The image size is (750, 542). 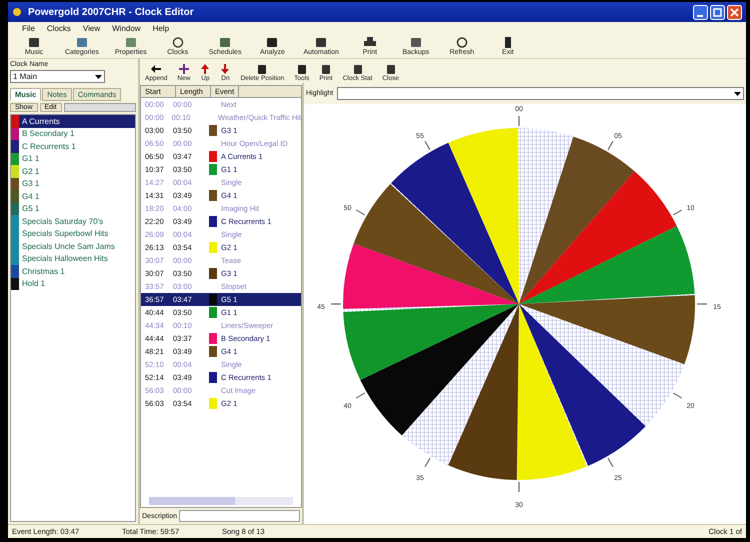 I want to click on category-item: G3 1, so click(x=73, y=184).